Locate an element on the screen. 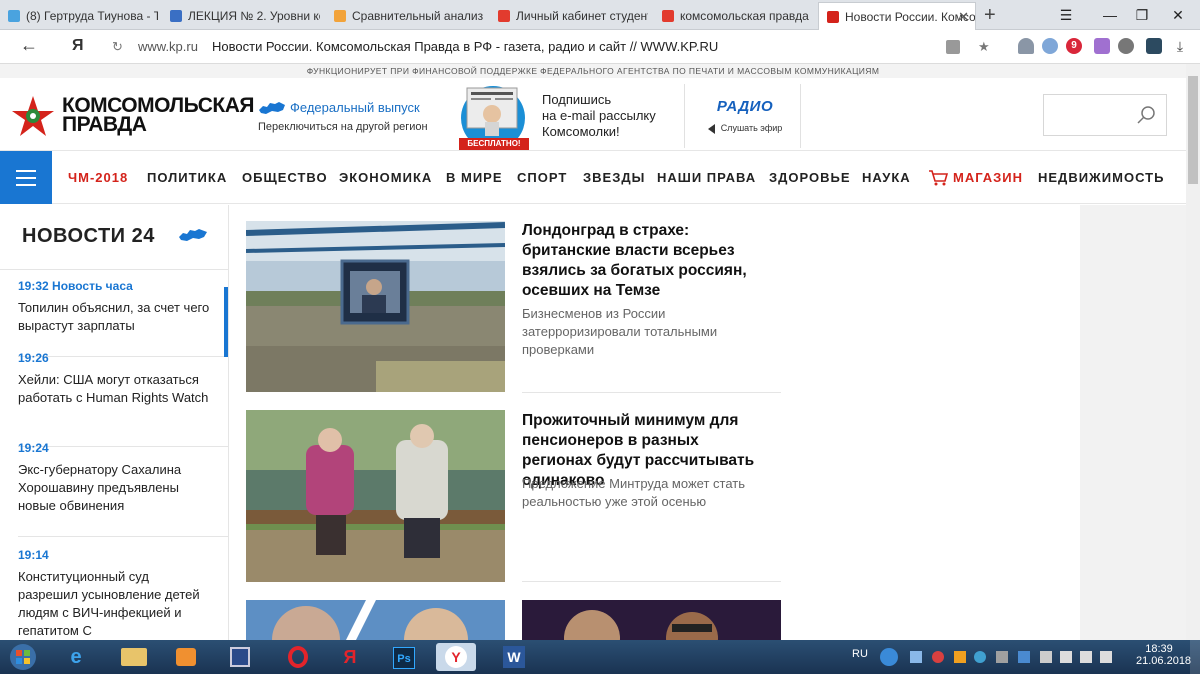 This screenshot has height=681, width=1200. reload-icon: ↻ is located at coordinates (117, 47).